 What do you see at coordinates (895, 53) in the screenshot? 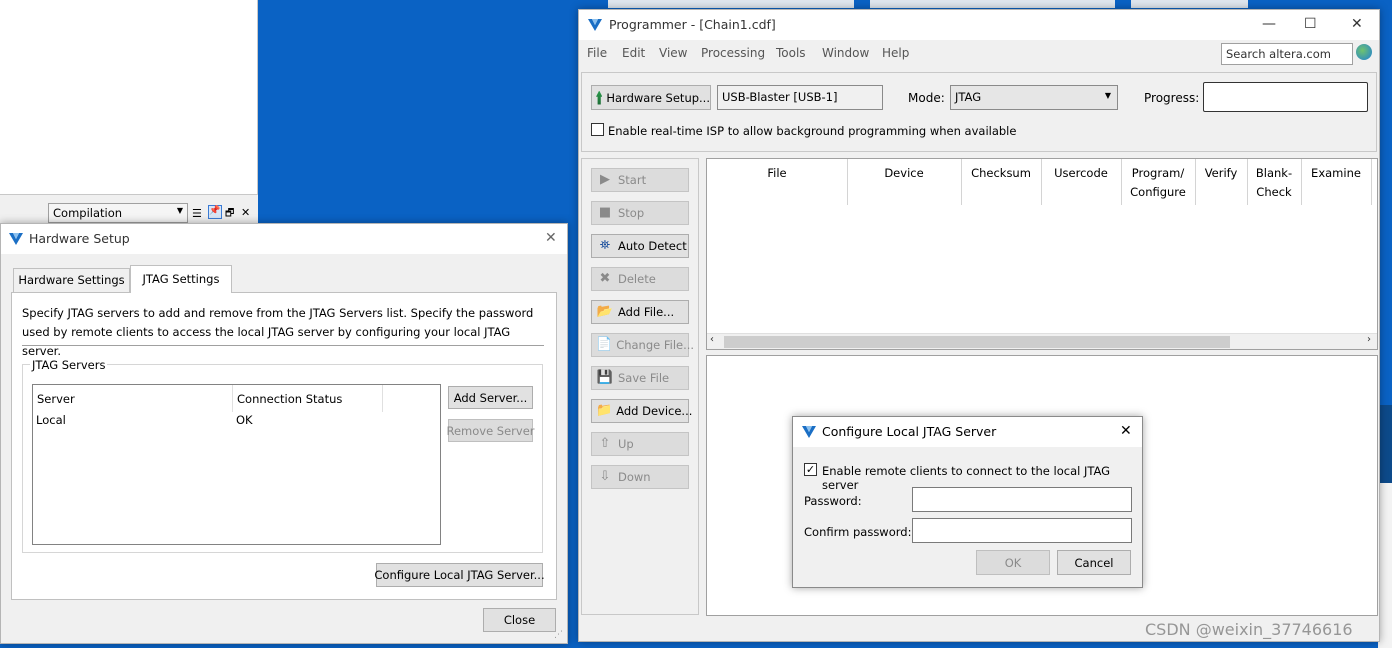
I see `menu-help: Help` at bounding box center [895, 53].